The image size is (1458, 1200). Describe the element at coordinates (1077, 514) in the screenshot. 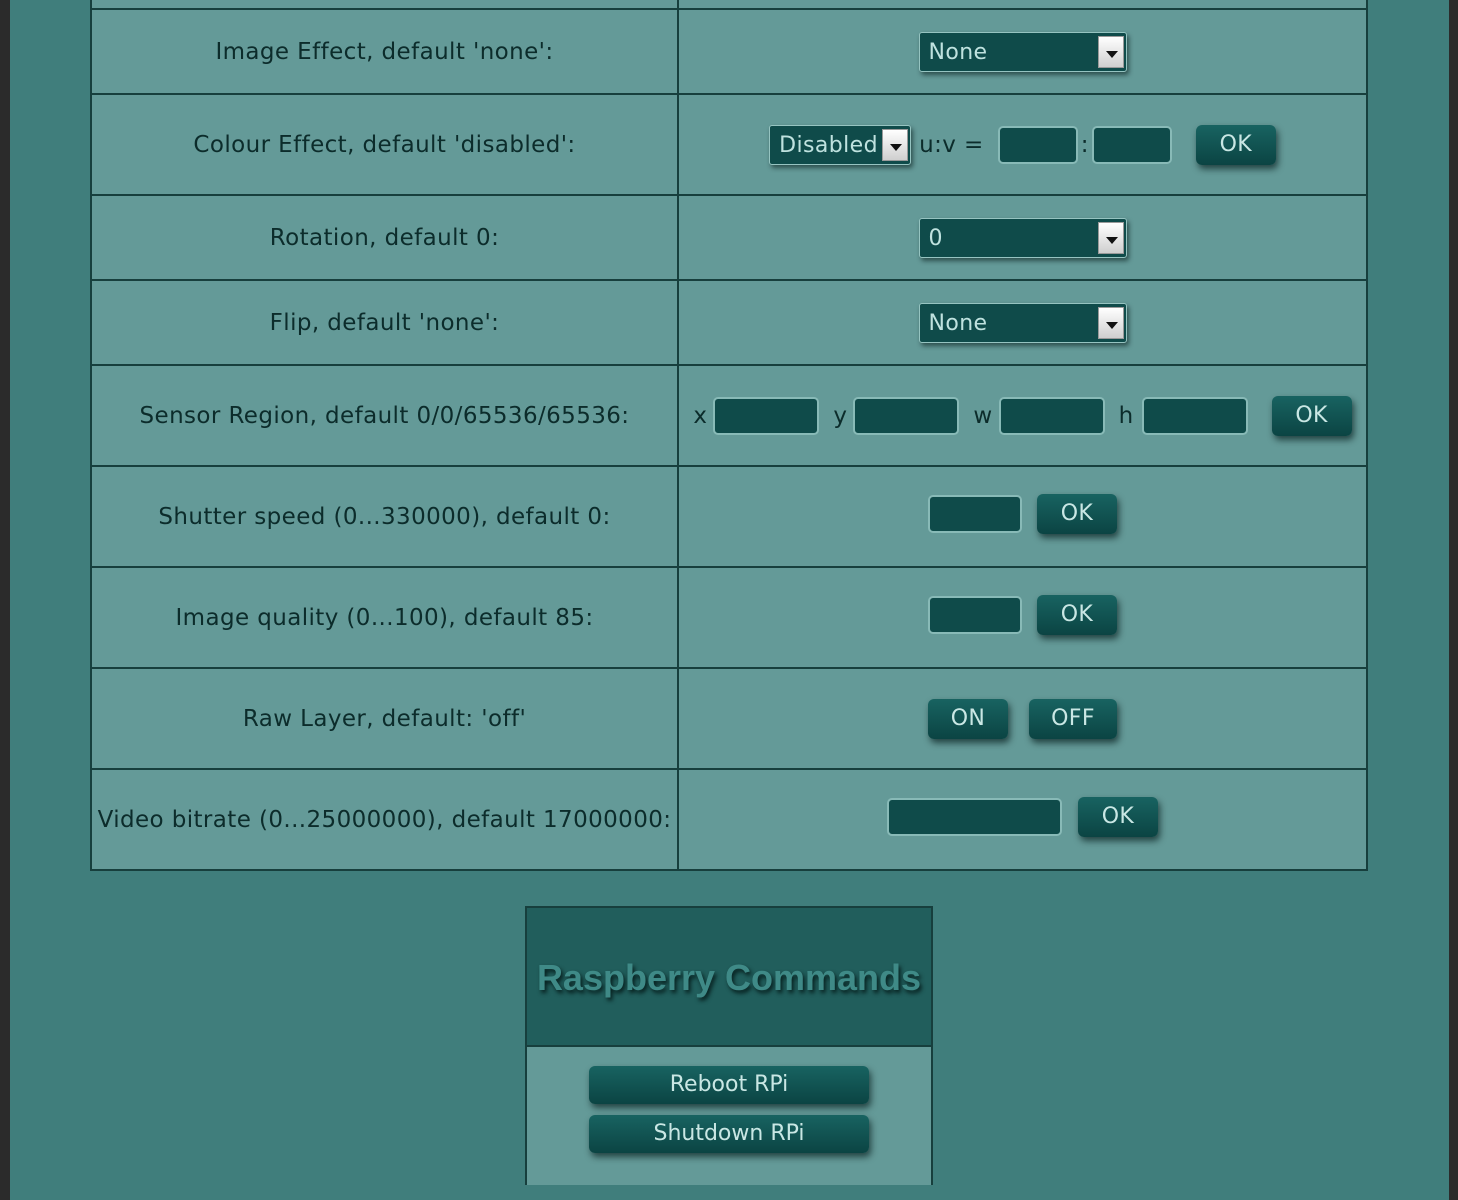

I see `shutter-speed-ok-button: OK` at that location.